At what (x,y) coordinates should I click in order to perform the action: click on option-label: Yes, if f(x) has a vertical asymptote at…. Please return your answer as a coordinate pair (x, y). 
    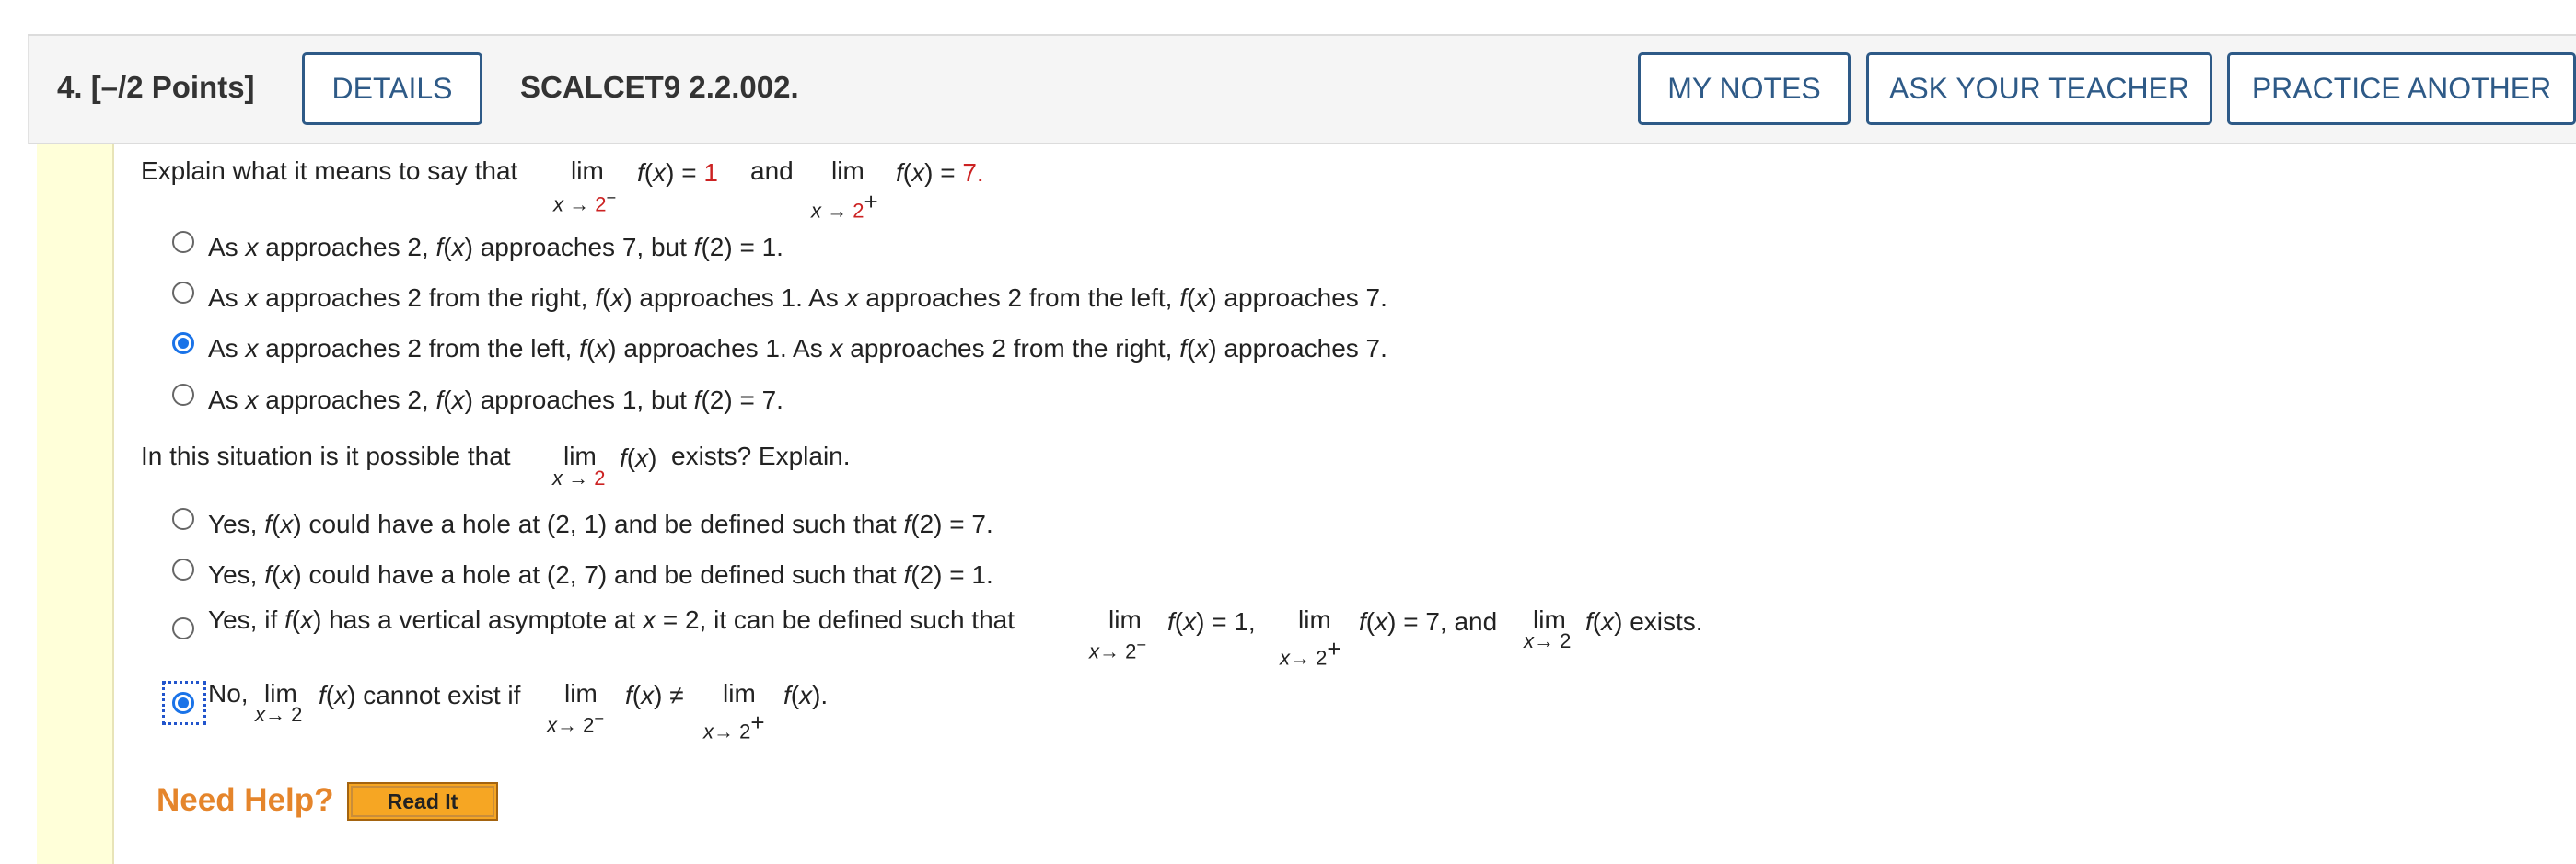
    Looking at the image, I should click on (611, 619).